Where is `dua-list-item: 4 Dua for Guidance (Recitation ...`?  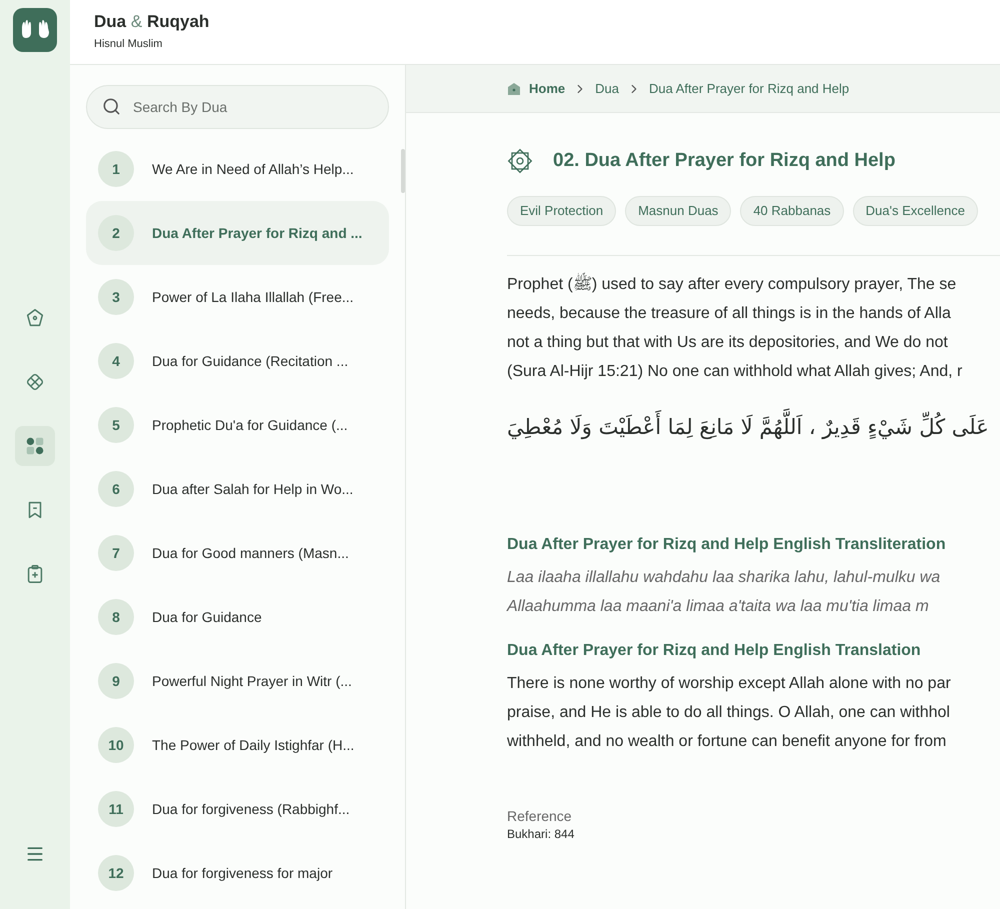 dua-list-item: 4 Dua for Guidance (Recitation ... is located at coordinates (237, 361).